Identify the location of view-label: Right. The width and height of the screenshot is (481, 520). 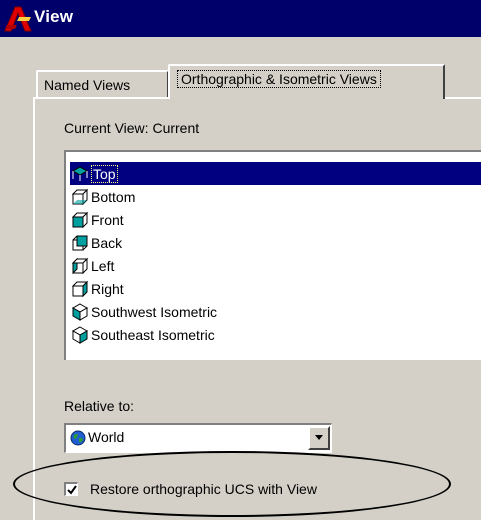
(107, 288).